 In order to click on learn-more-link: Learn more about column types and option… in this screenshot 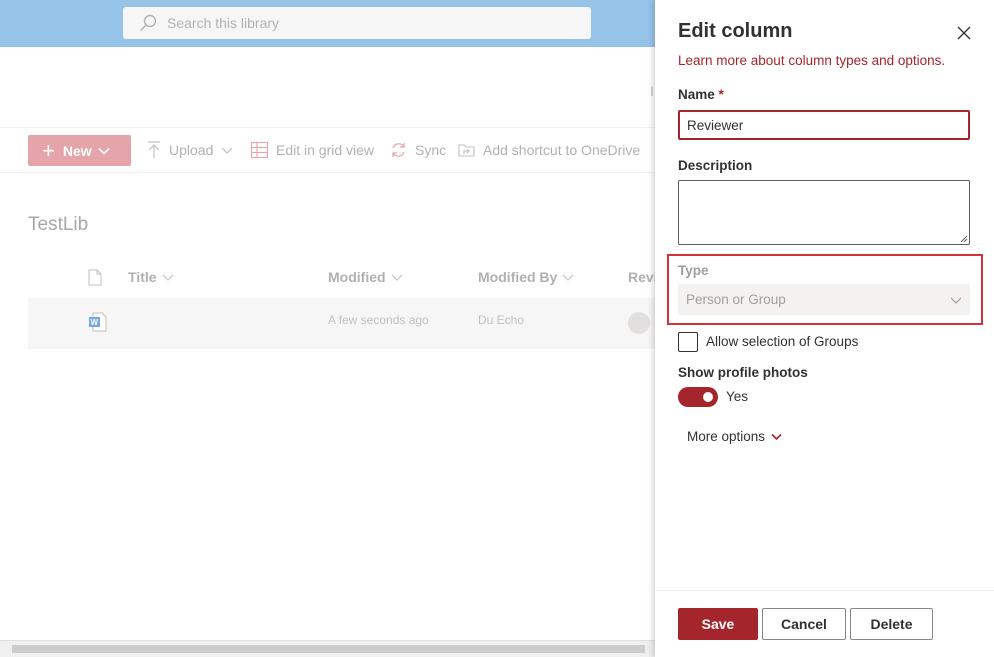, I will do `click(811, 60)`.